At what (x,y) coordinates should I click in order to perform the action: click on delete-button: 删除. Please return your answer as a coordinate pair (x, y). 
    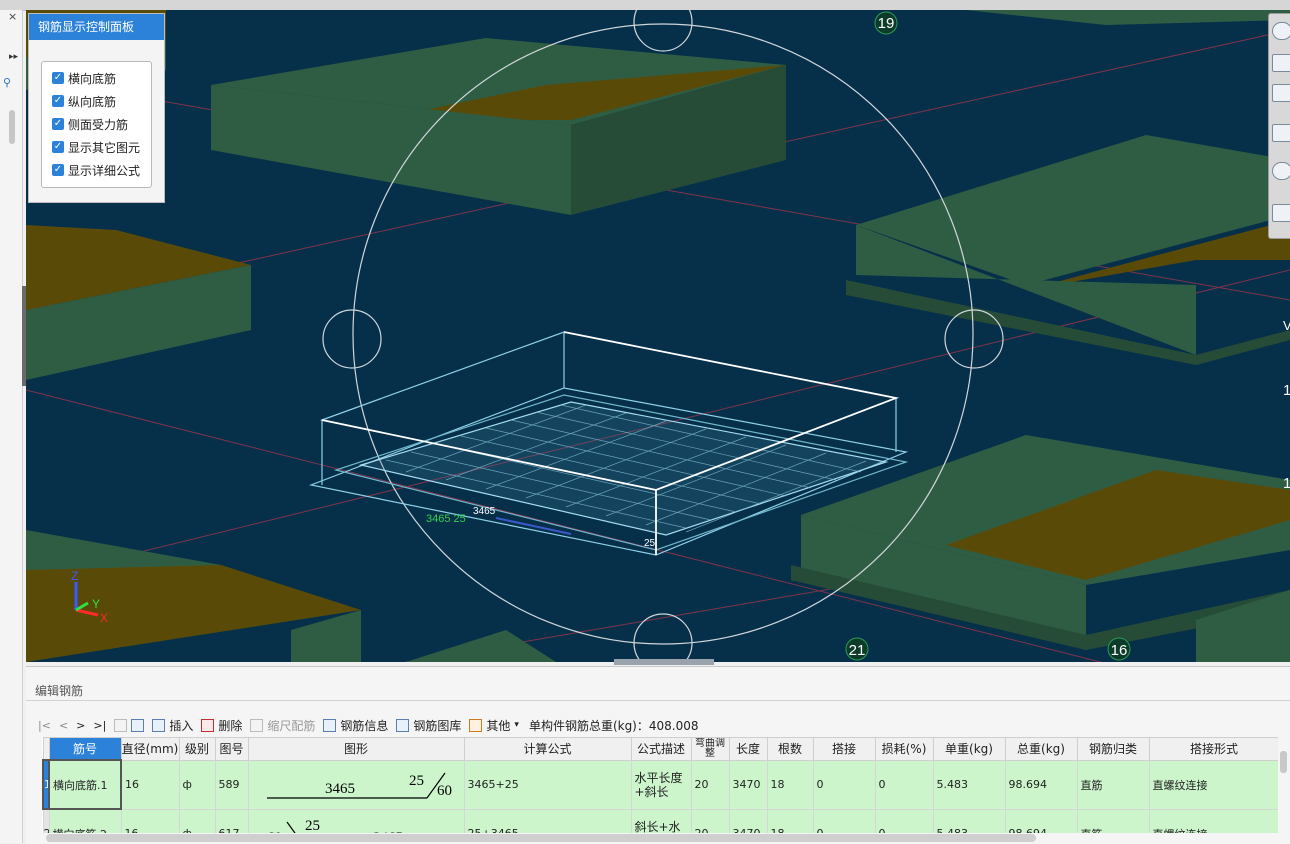
    Looking at the image, I should click on (221, 725).